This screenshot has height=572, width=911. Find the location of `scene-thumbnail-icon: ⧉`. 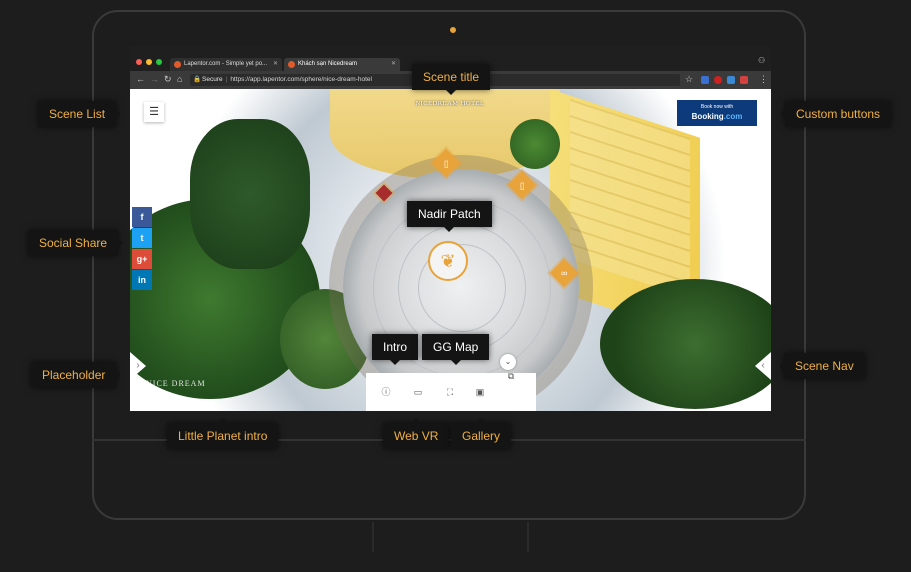

scene-thumbnail-icon: ⧉ is located at coordinates (511, 376).